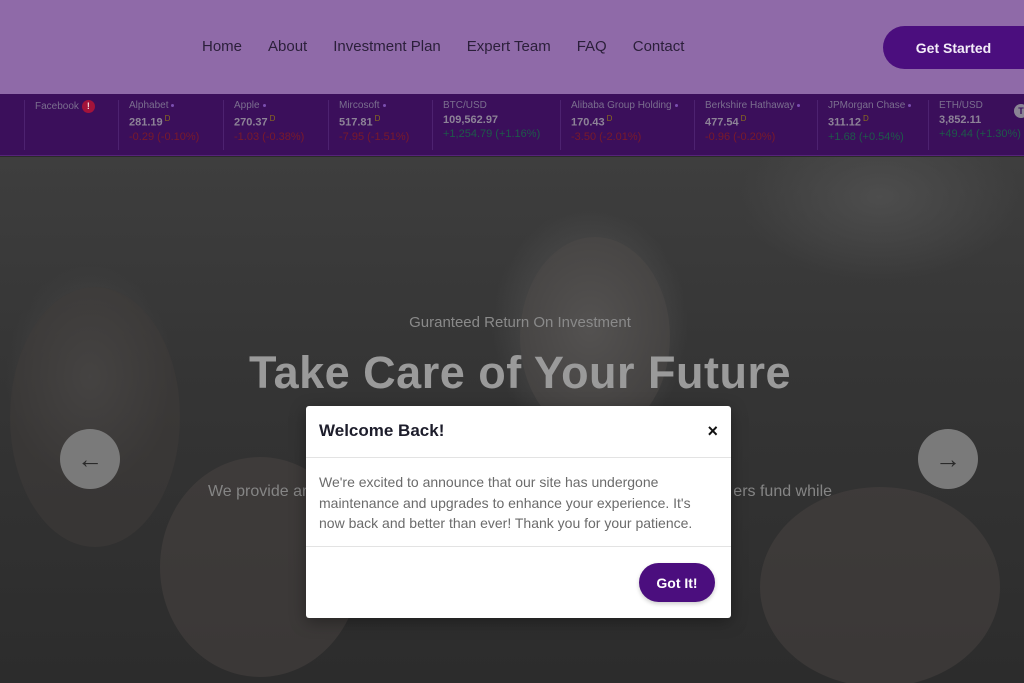 This screenshot has width=1024, height=683. I want to click on ticker-name: Mircosoft, so click(359, 105).